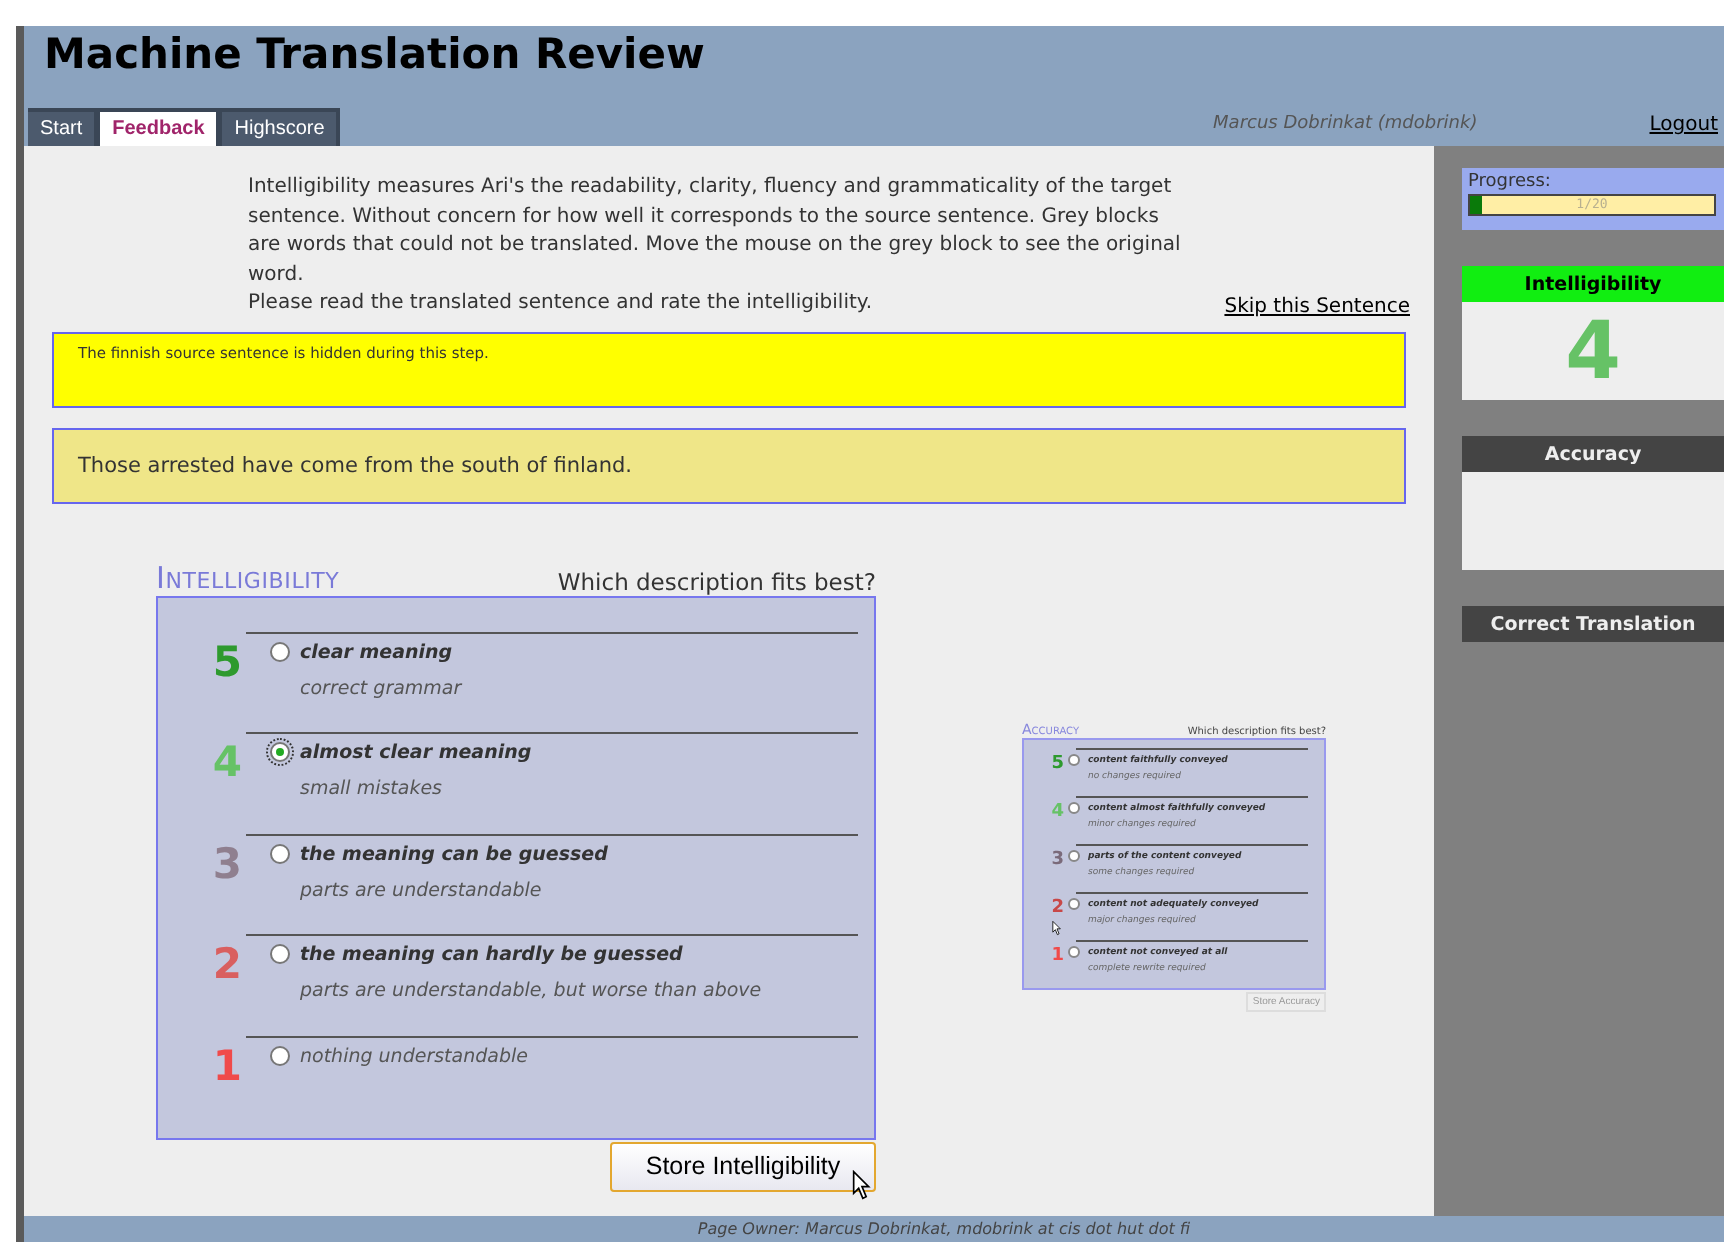 The height and width of the screenshot is (1242, 1724). I want to click on user-name: Marcus Dobrinkat (mdobrink), so click(1345, 124).